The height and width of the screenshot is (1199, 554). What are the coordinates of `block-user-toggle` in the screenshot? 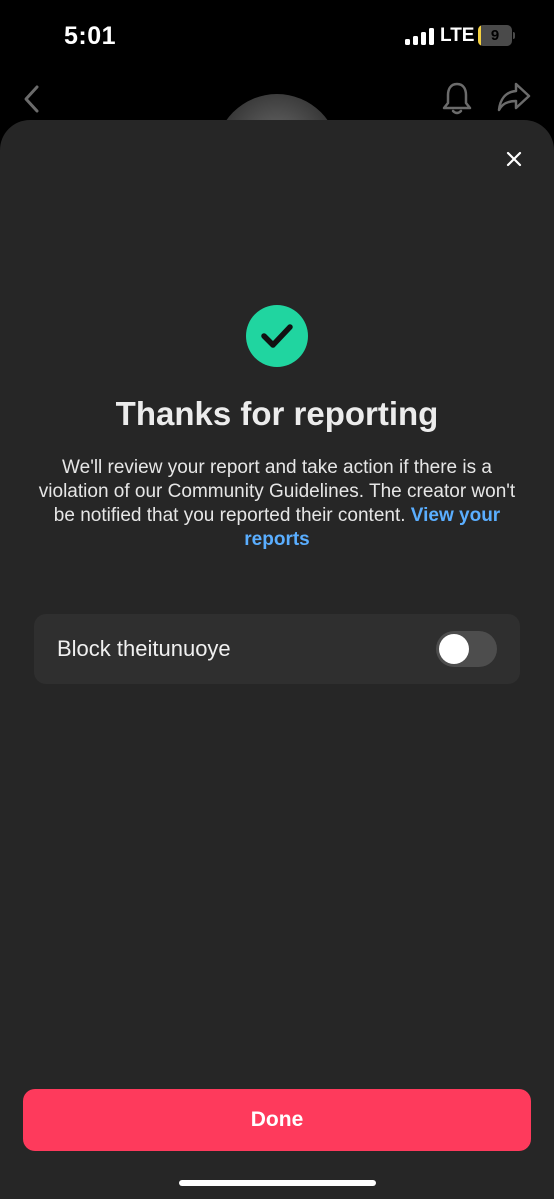 It's located at (466, 649).